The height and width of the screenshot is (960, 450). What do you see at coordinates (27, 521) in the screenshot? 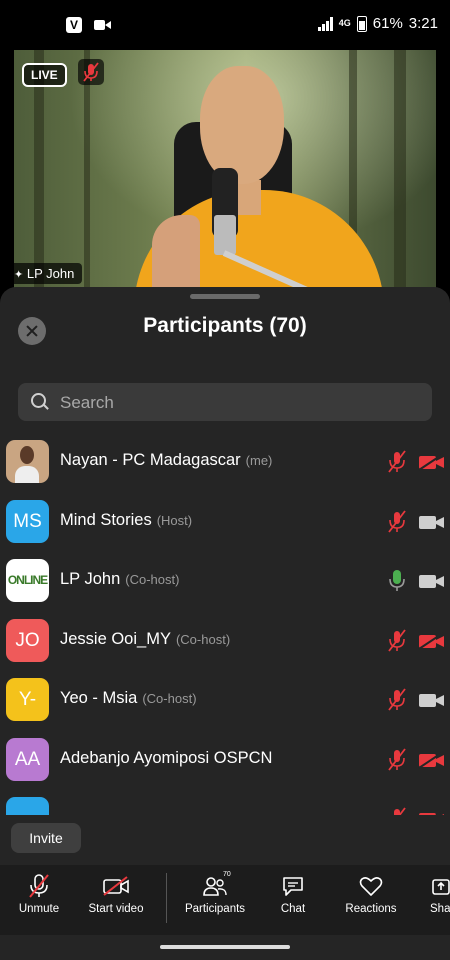
I see `avatar: MS` at bounding box center [27, 521].